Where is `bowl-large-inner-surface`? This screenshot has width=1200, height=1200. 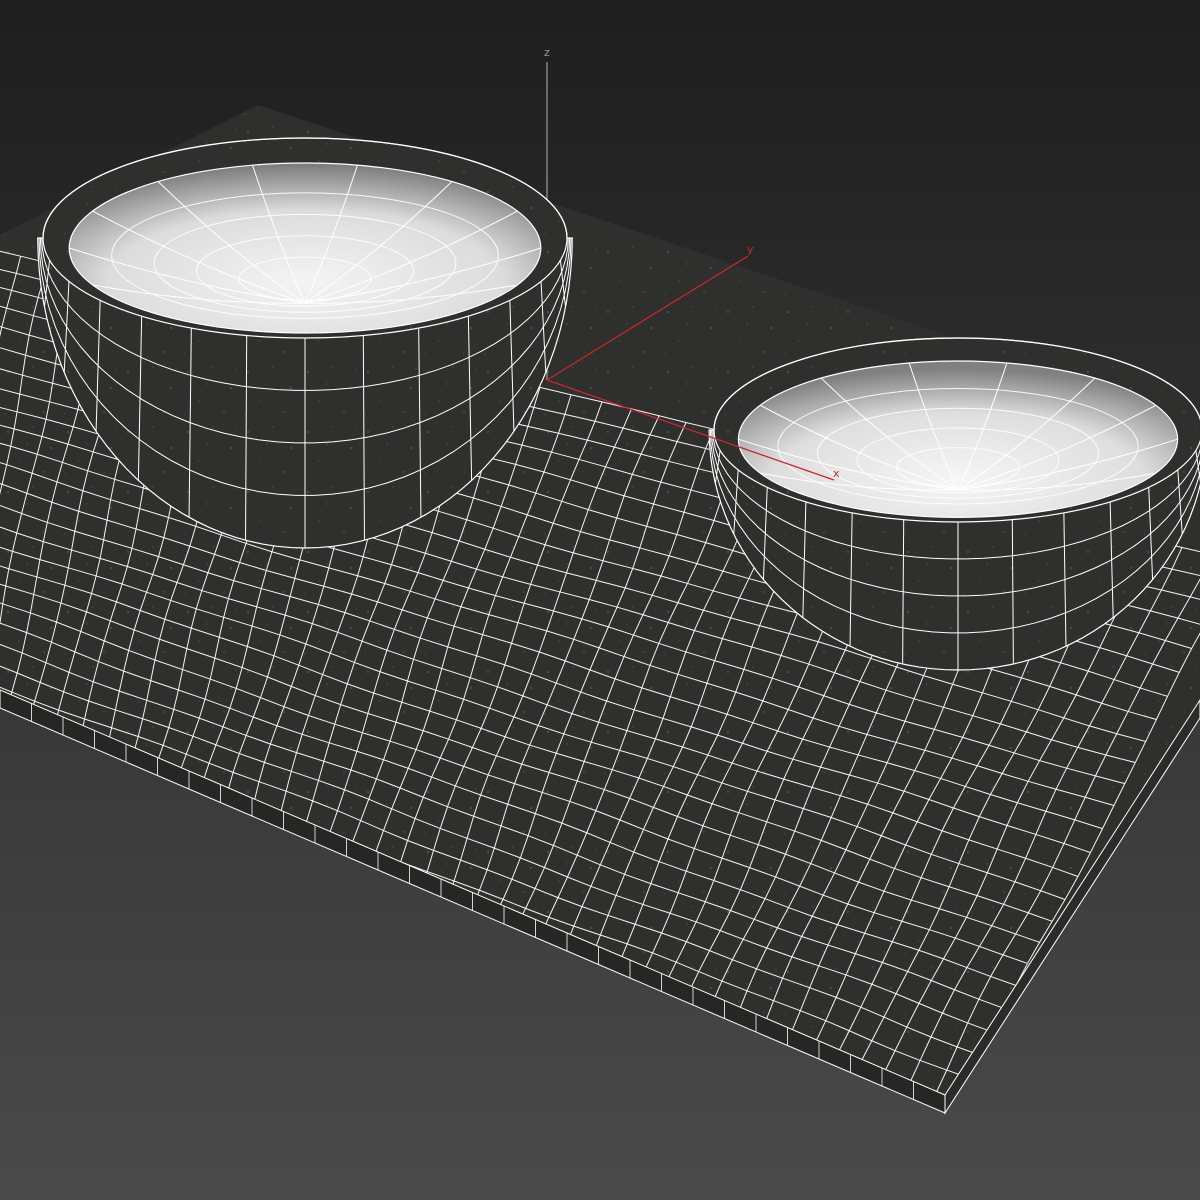
bowl-large-inner-surface is located at coordinates (305, 248).